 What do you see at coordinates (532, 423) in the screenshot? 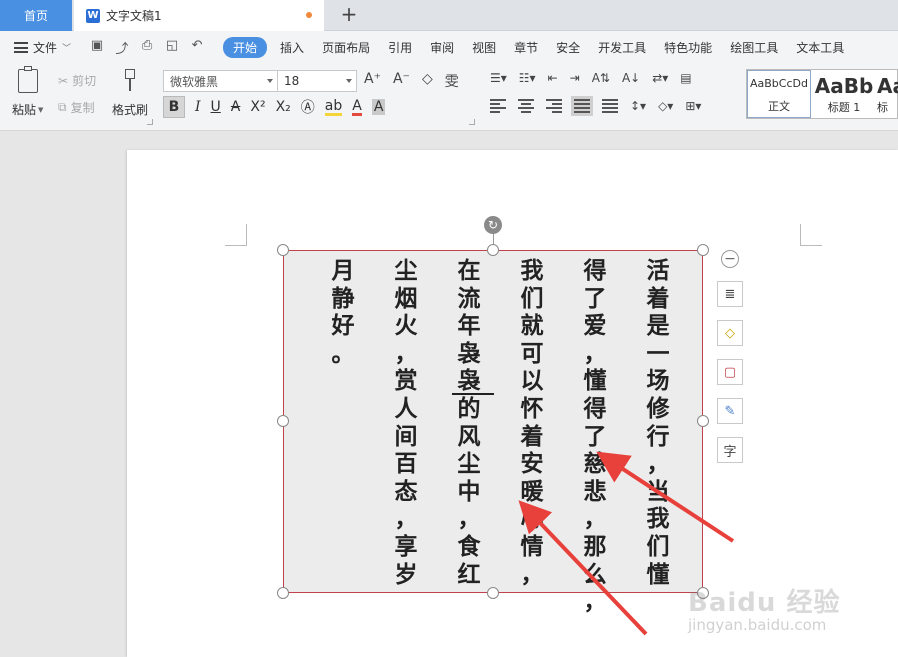
I see `text-column: 我们就可以怀着安暖心情，` at bounding box center [532, 423].